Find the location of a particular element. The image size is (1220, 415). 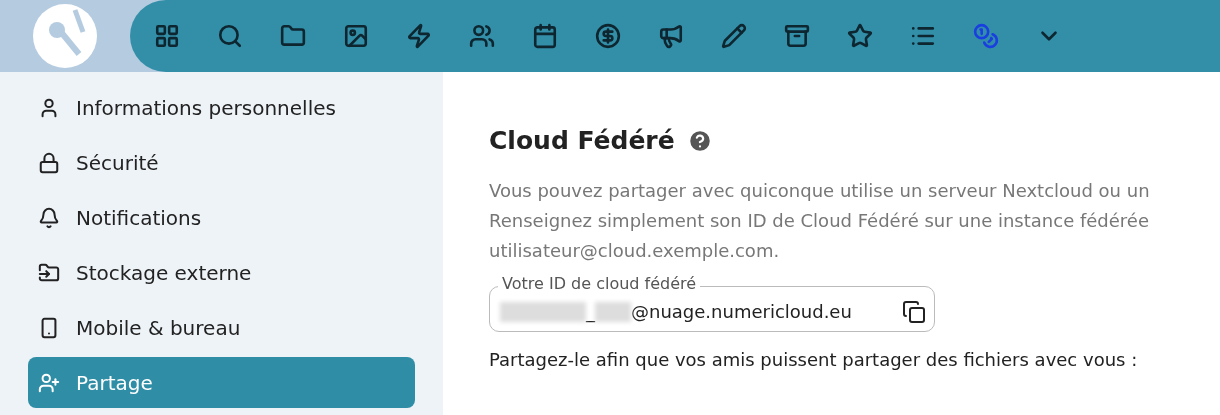

search-icon is located at coordinates (230, 36).